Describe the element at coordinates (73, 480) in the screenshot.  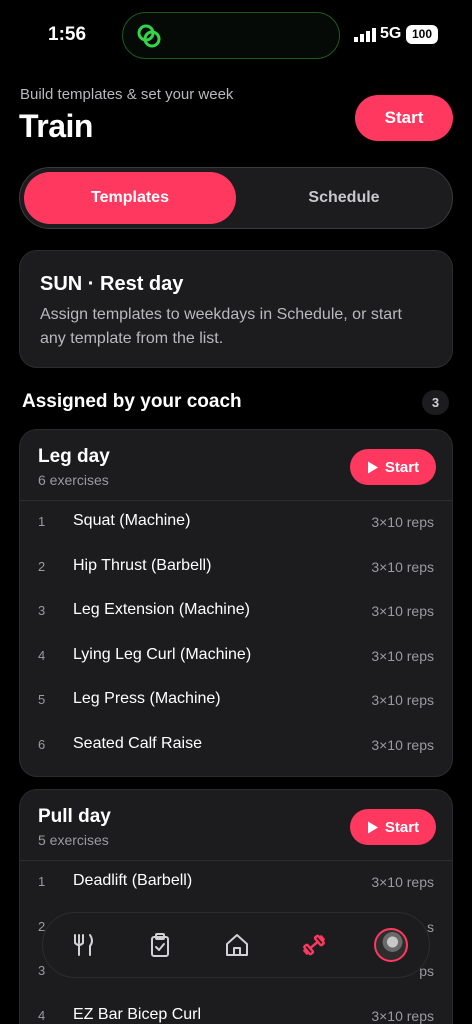
I see `template-exercise-count: 6 exercises` at that location.